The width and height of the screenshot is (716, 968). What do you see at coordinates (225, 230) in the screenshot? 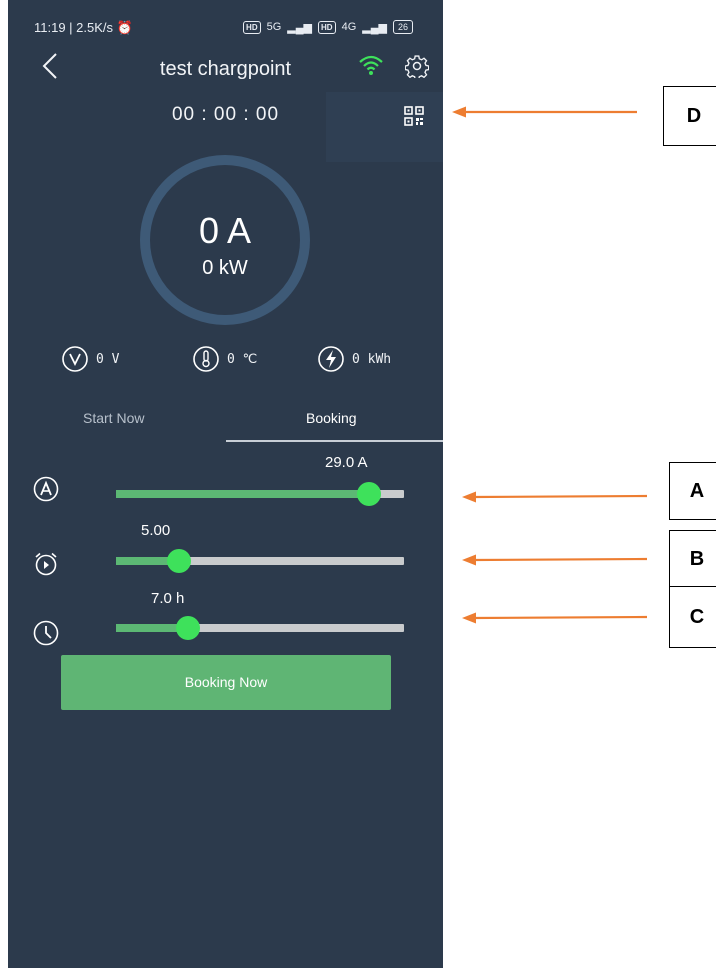
I see `current-readout: 0 A` at bounding box center [225, 230].